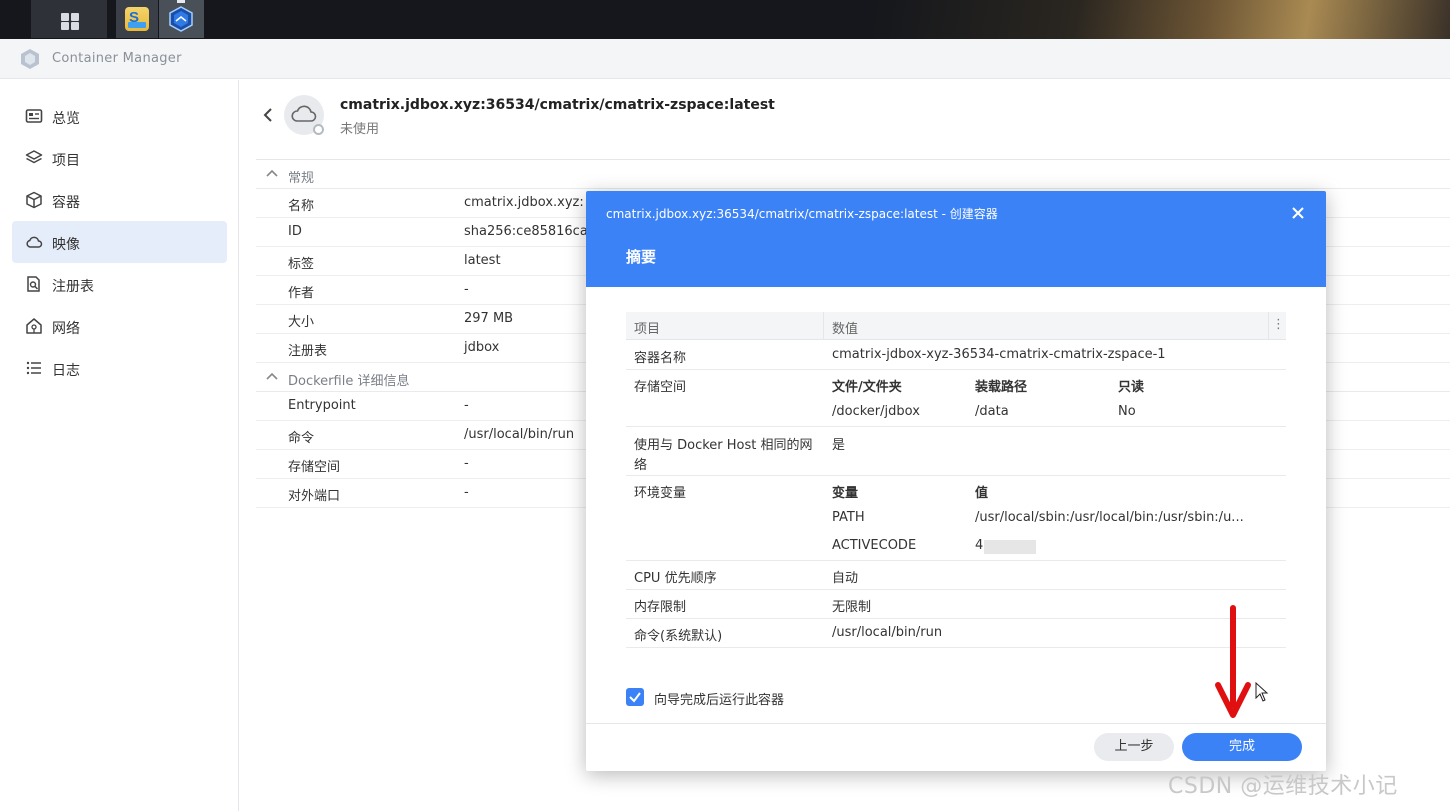  I want to click on sidebar-item-label: 项目, so click(66, 161).